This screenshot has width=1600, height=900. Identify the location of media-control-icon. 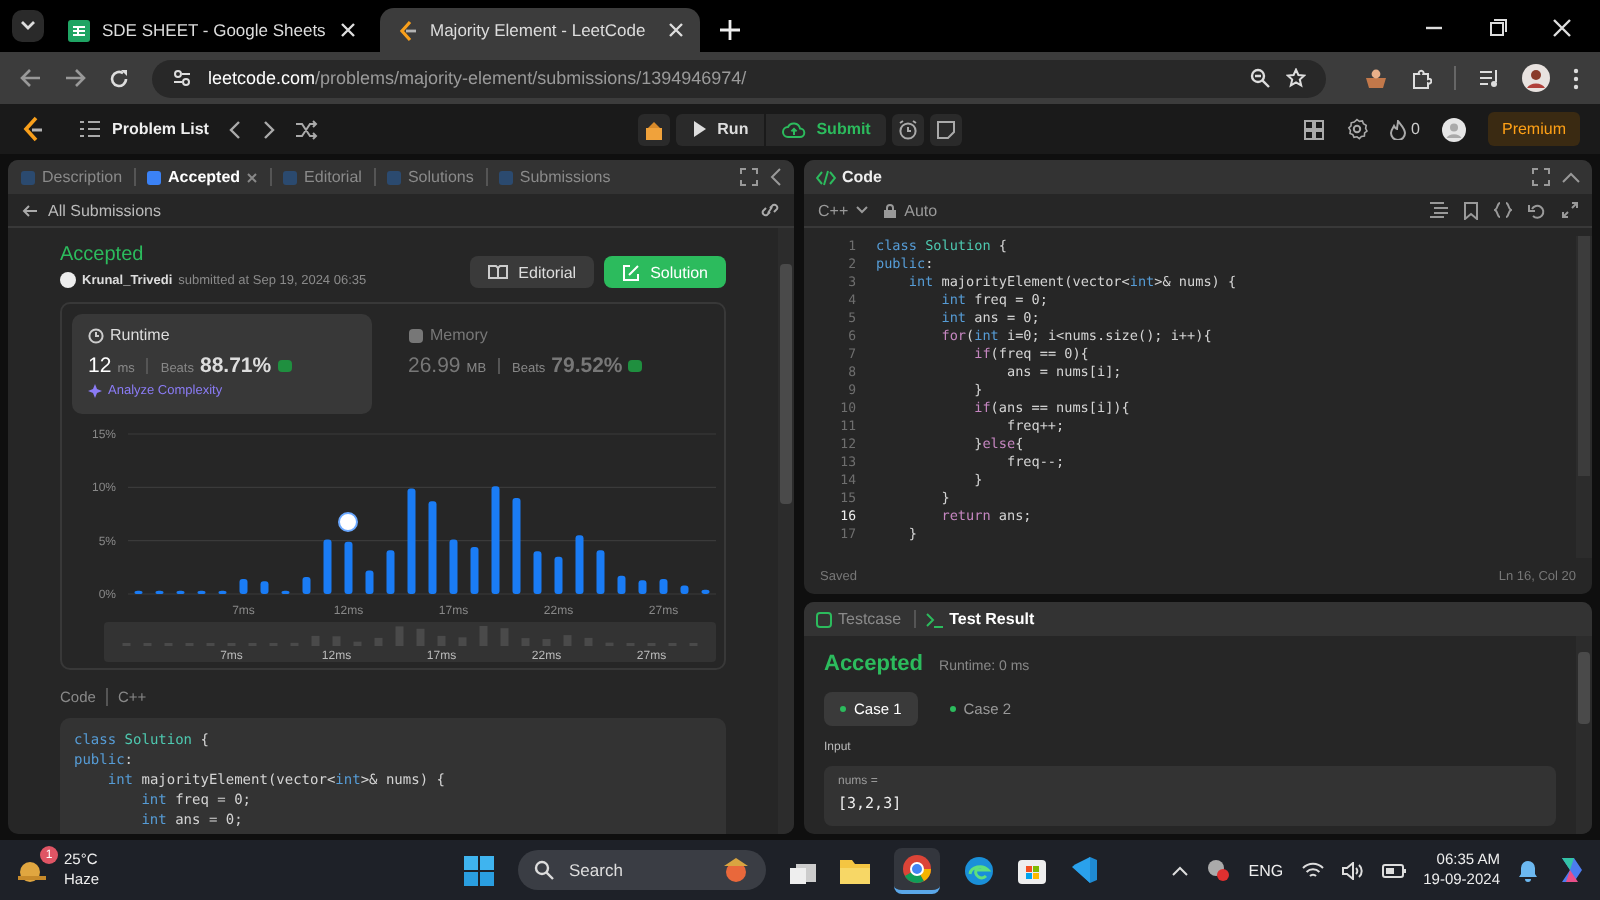
(1489, 78).